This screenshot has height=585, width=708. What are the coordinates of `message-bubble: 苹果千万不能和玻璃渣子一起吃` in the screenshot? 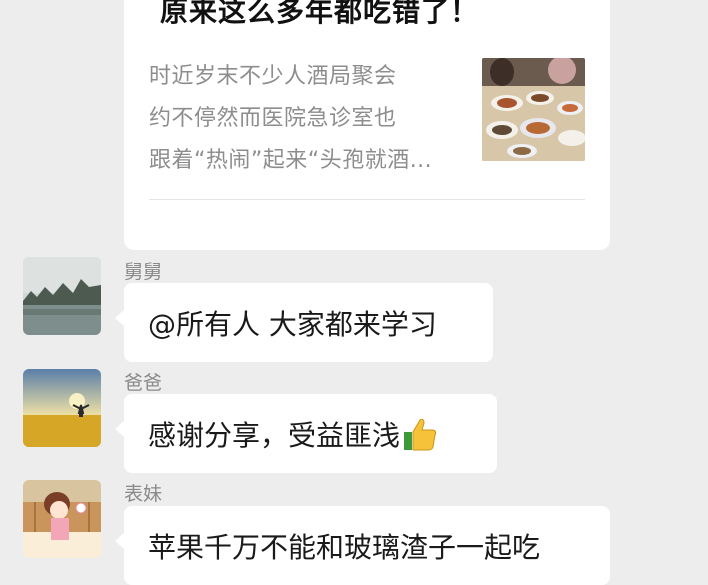 It's located at (362, 545).